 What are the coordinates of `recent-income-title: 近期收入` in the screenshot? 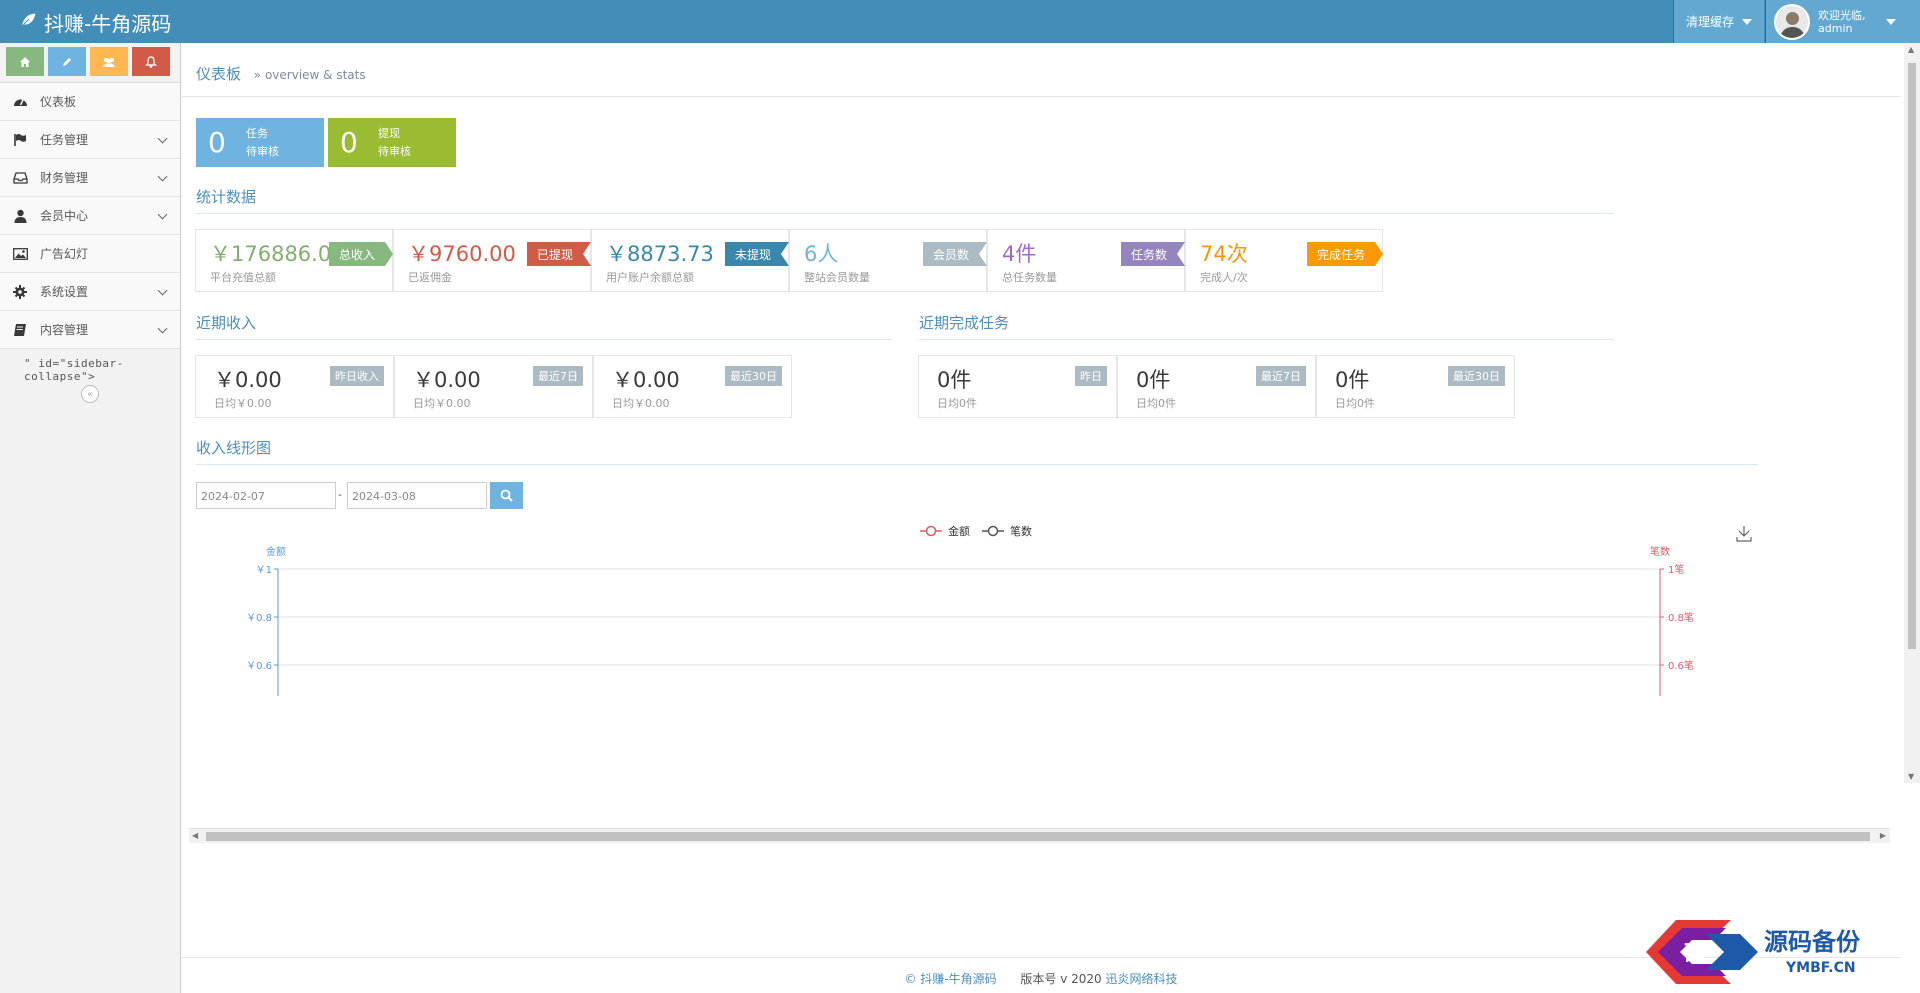 It's located at (543, 326).